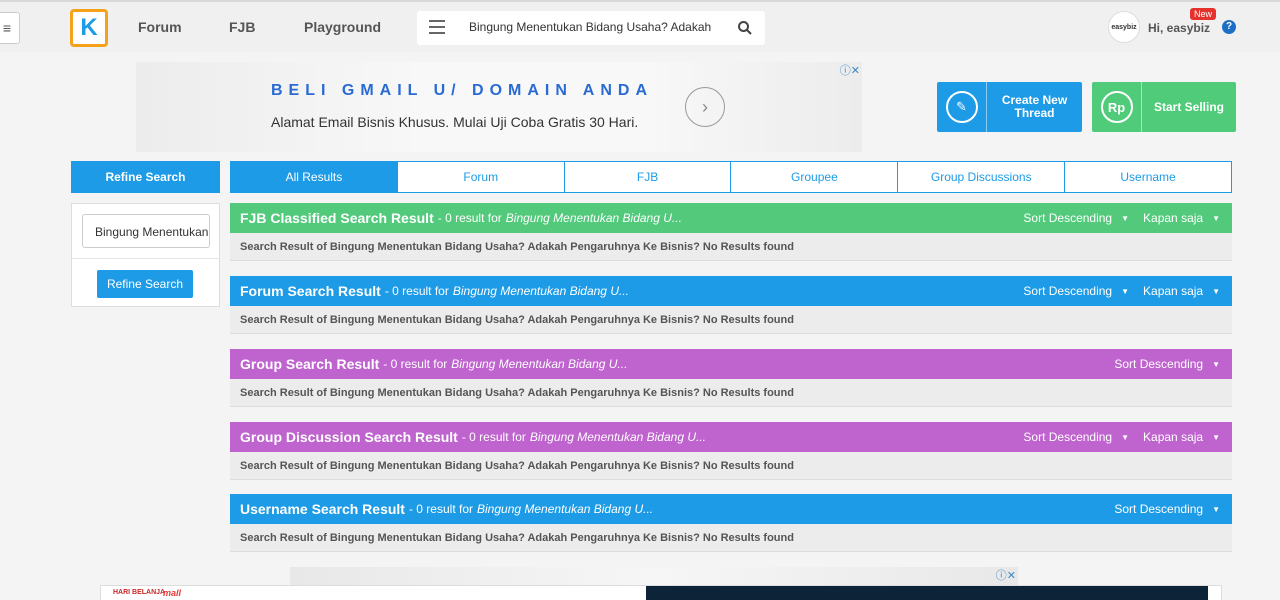  I want to click on start-selling-button: Rp Start Selling, so click(1164, 107).